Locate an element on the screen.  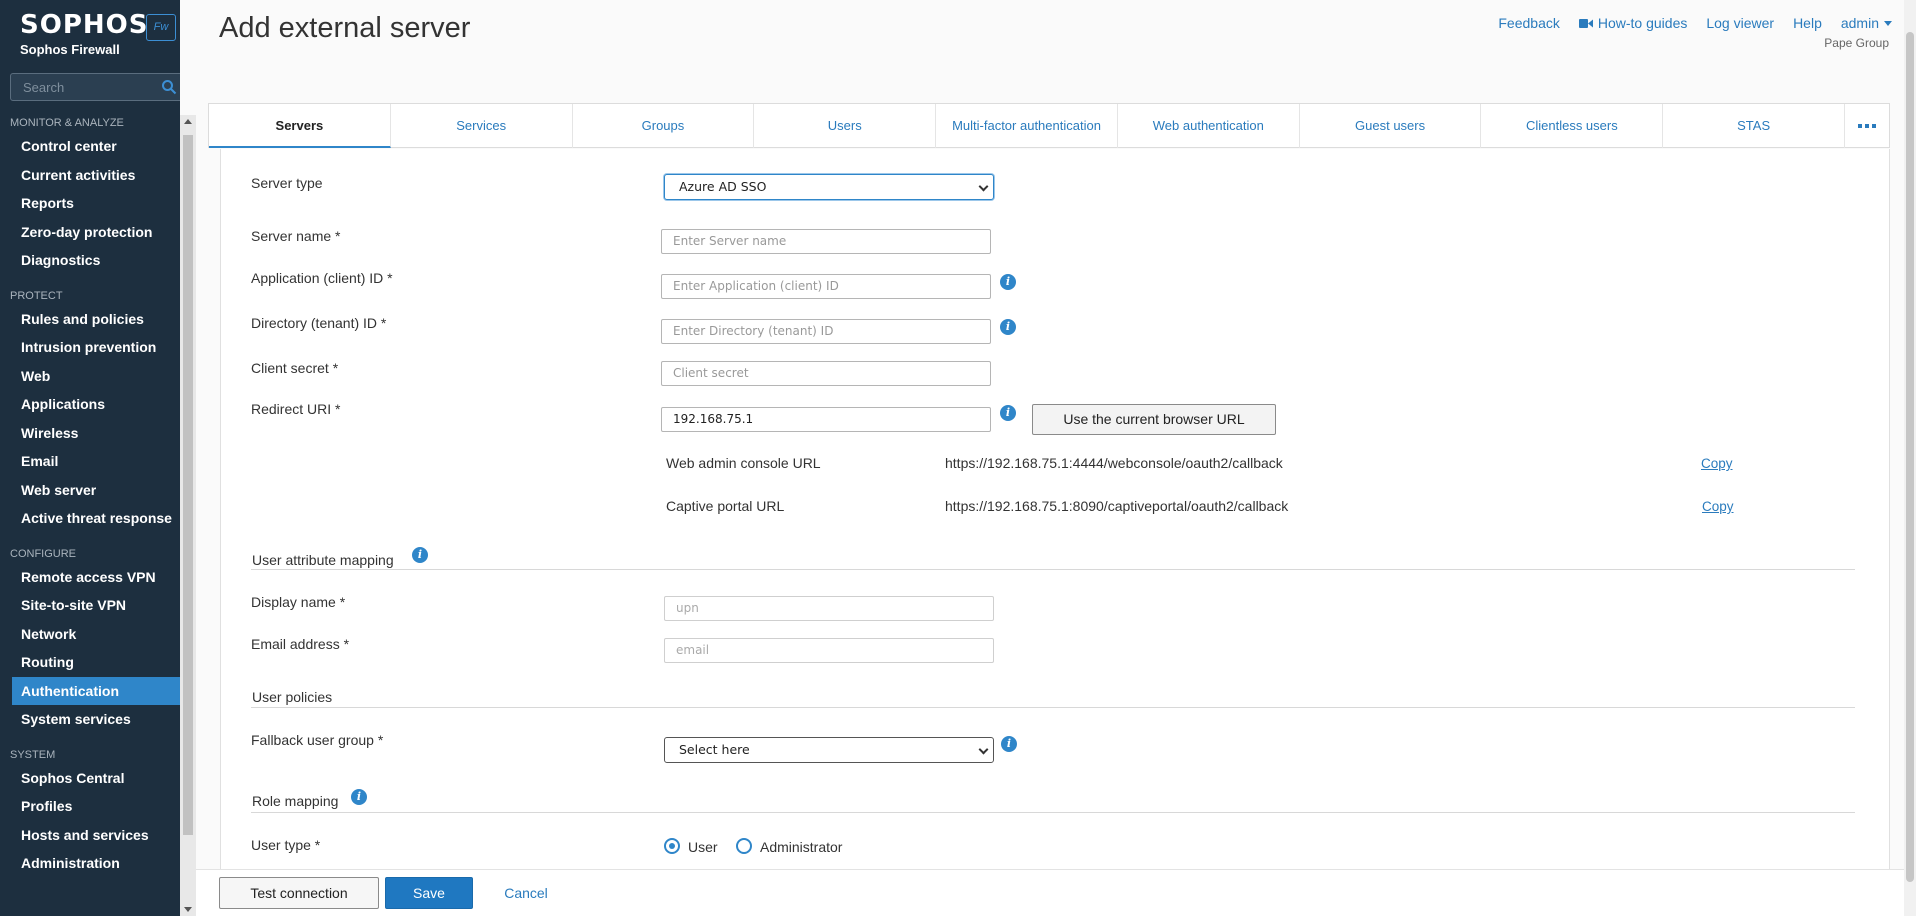
use-browser-url-button: Use the current browser URL is located at coordinates (1154, 419).